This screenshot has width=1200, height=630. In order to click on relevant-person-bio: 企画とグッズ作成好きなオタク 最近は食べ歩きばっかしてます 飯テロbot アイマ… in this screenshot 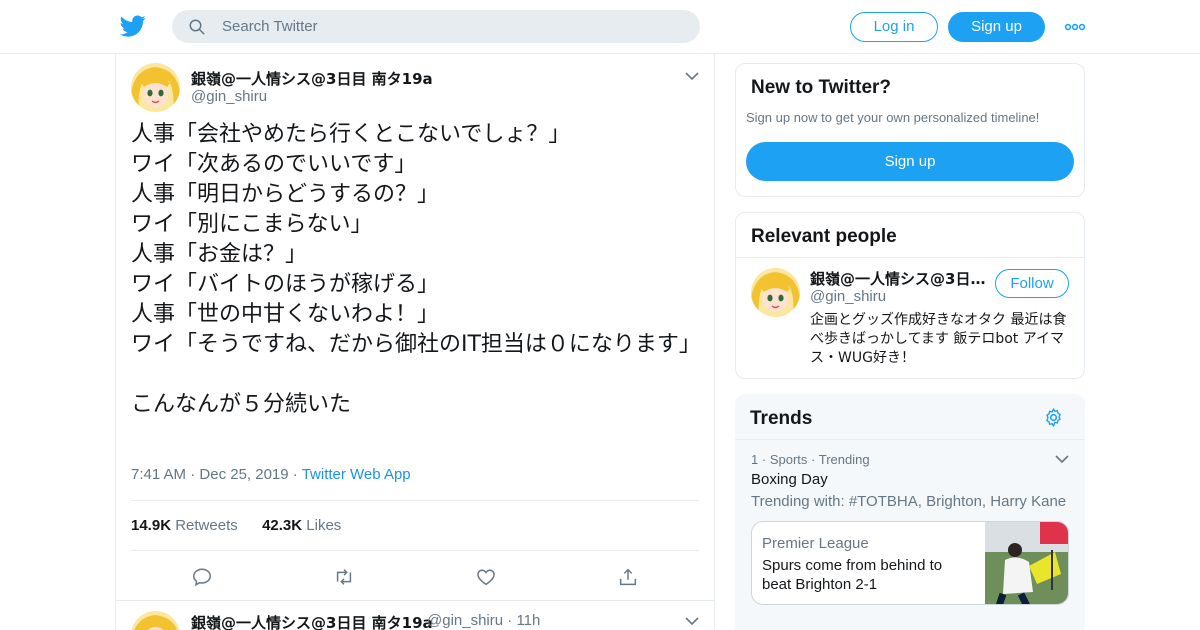, I will do `click(938, 339)`.